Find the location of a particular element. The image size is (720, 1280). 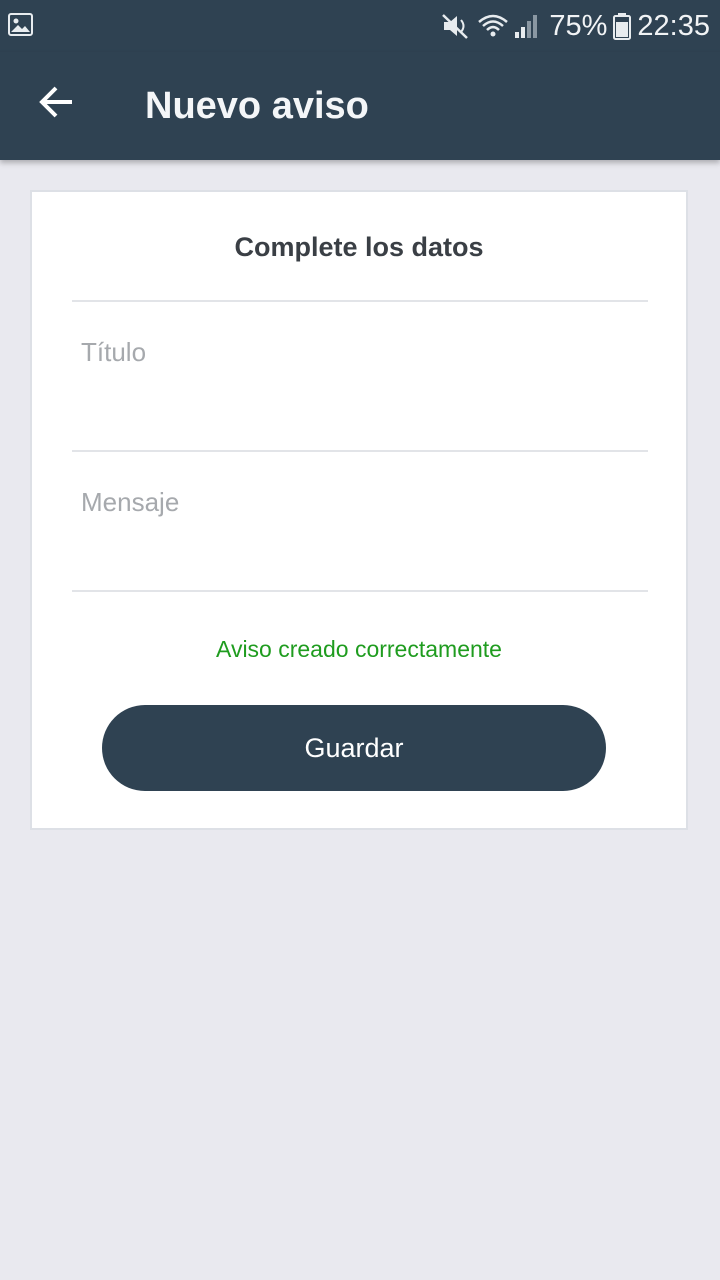

arrow-back-icon is located at coordinates (56, 104).